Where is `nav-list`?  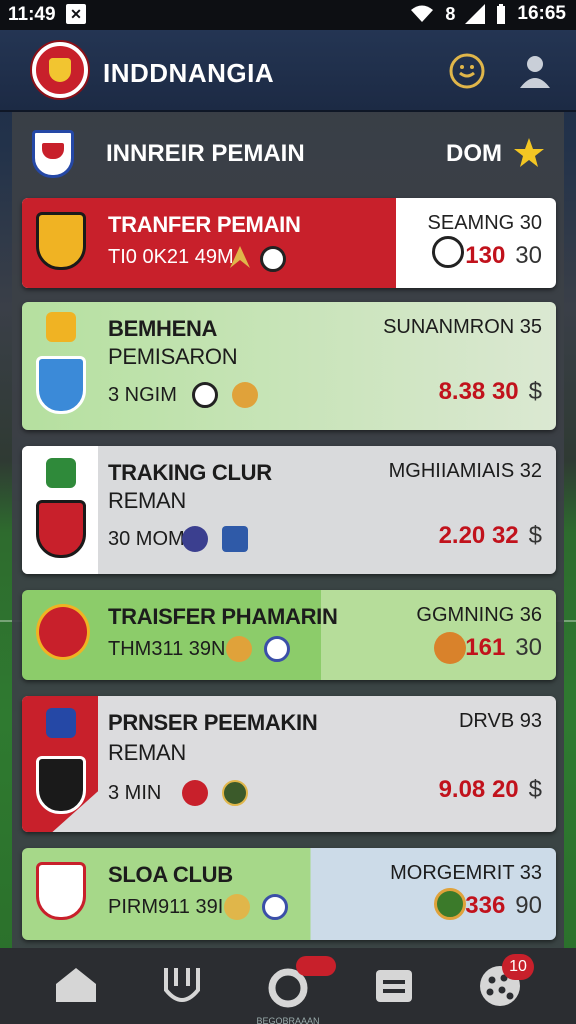
nav-list is located at coordinates (394, 986).